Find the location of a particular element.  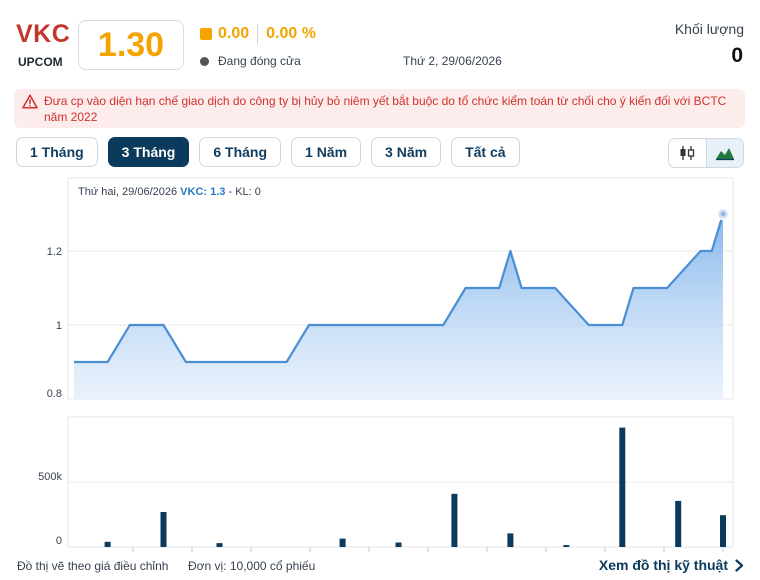

current-price: 1.30 is located at coordinates (131, 44).